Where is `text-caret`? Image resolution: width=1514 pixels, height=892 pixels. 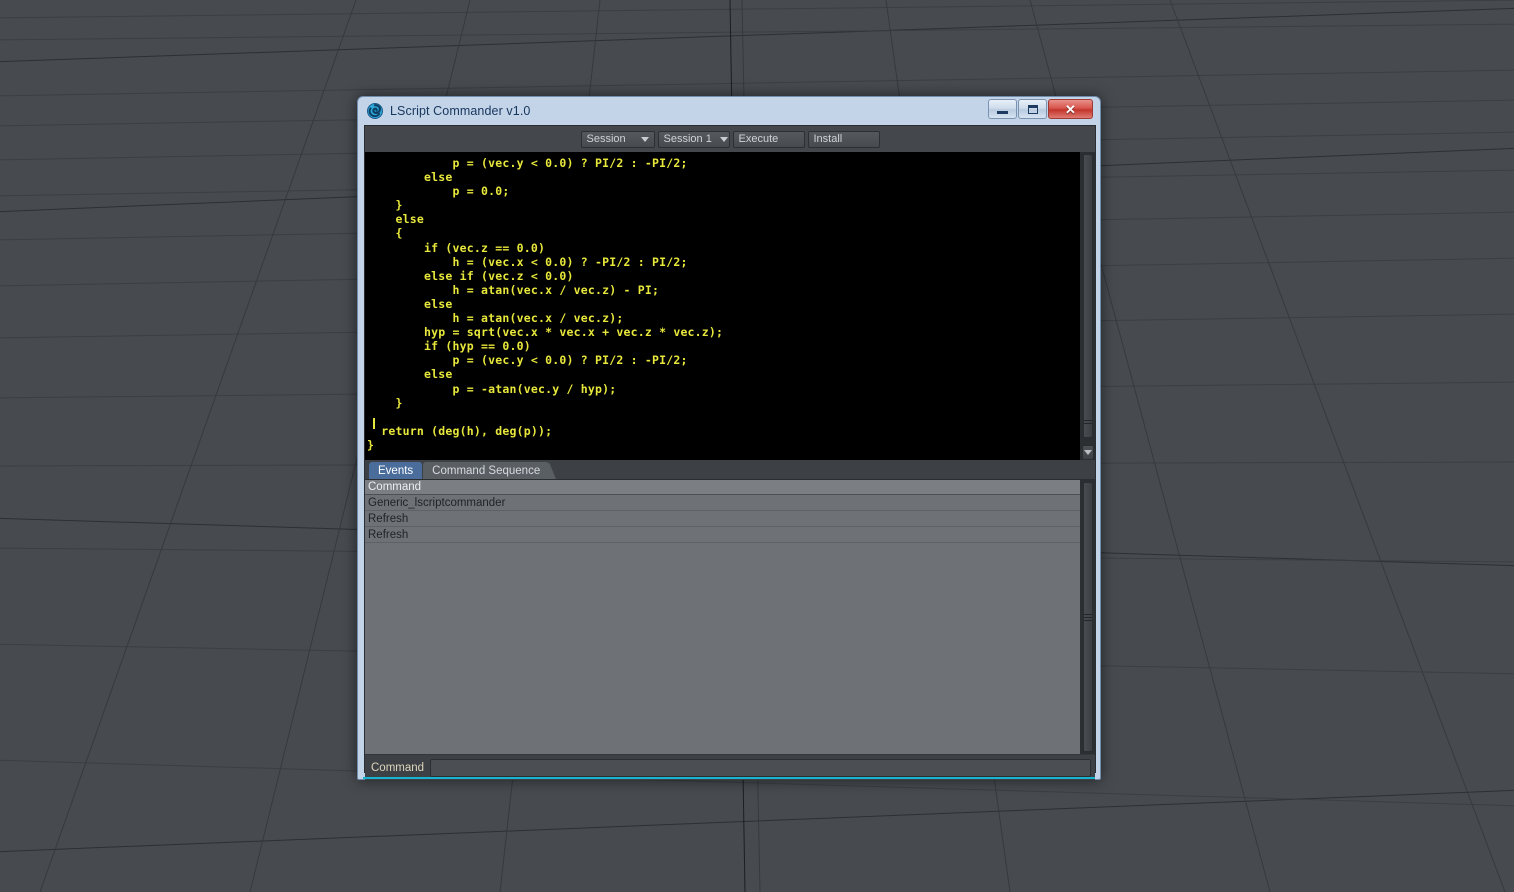 text-caret is located at coordinates (374, 423).